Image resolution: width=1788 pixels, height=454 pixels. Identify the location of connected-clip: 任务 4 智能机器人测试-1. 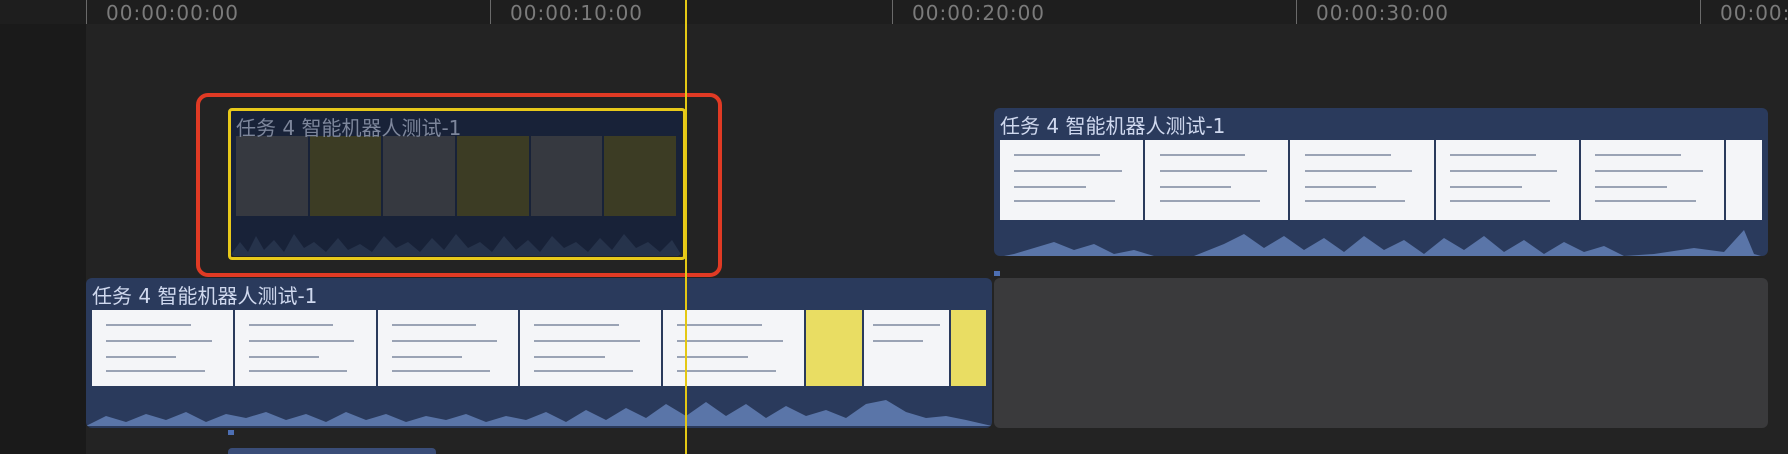
(1381, 182).